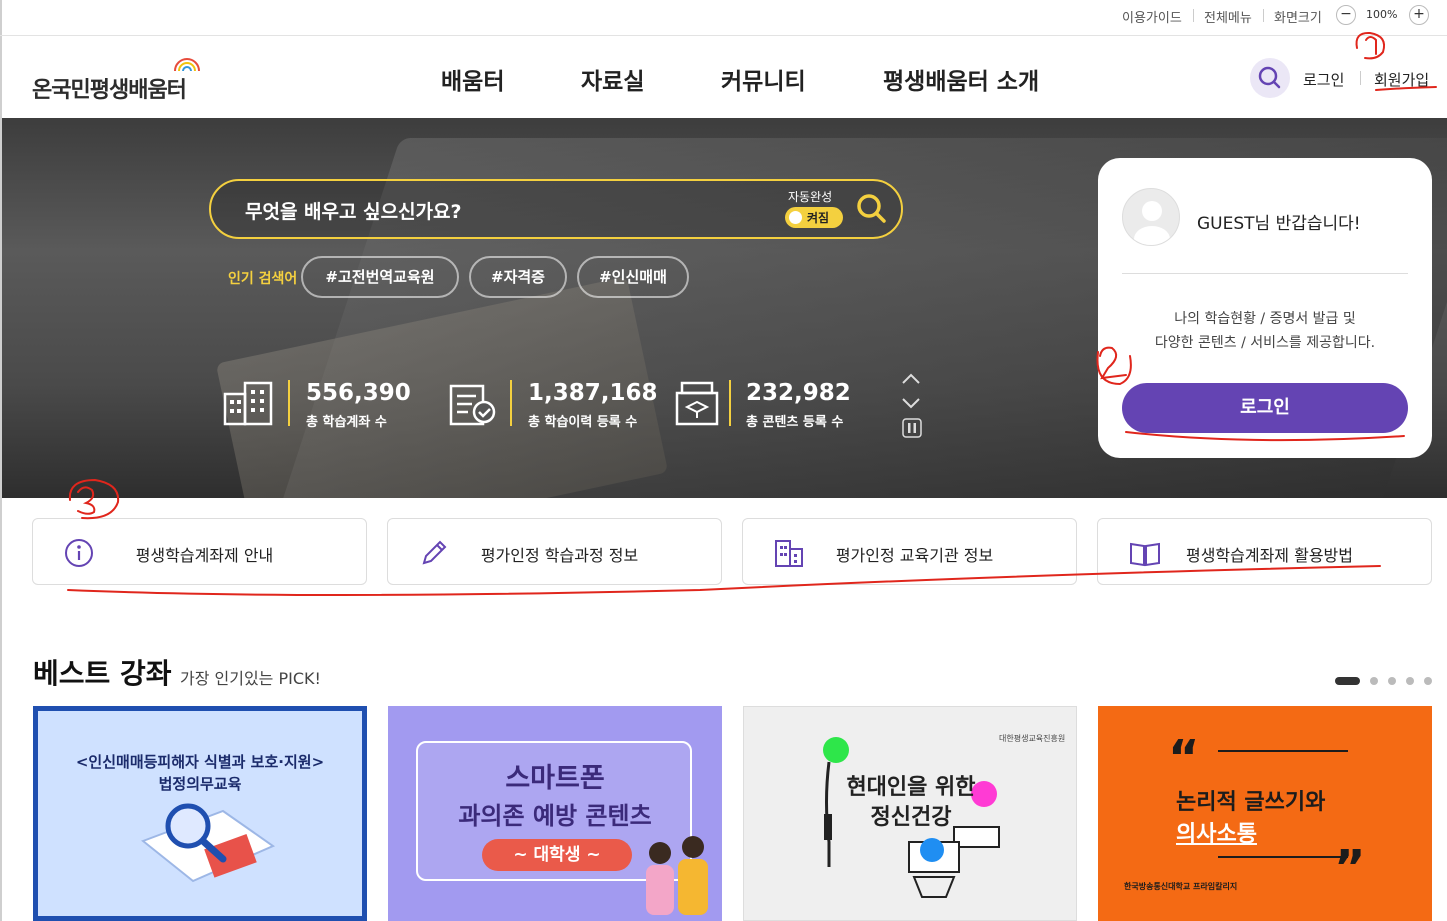  What do you see at coordinates (633, 277) in the screenshot?
I see `keyword-tag: #인신매매` at bounding box center [633, 277].